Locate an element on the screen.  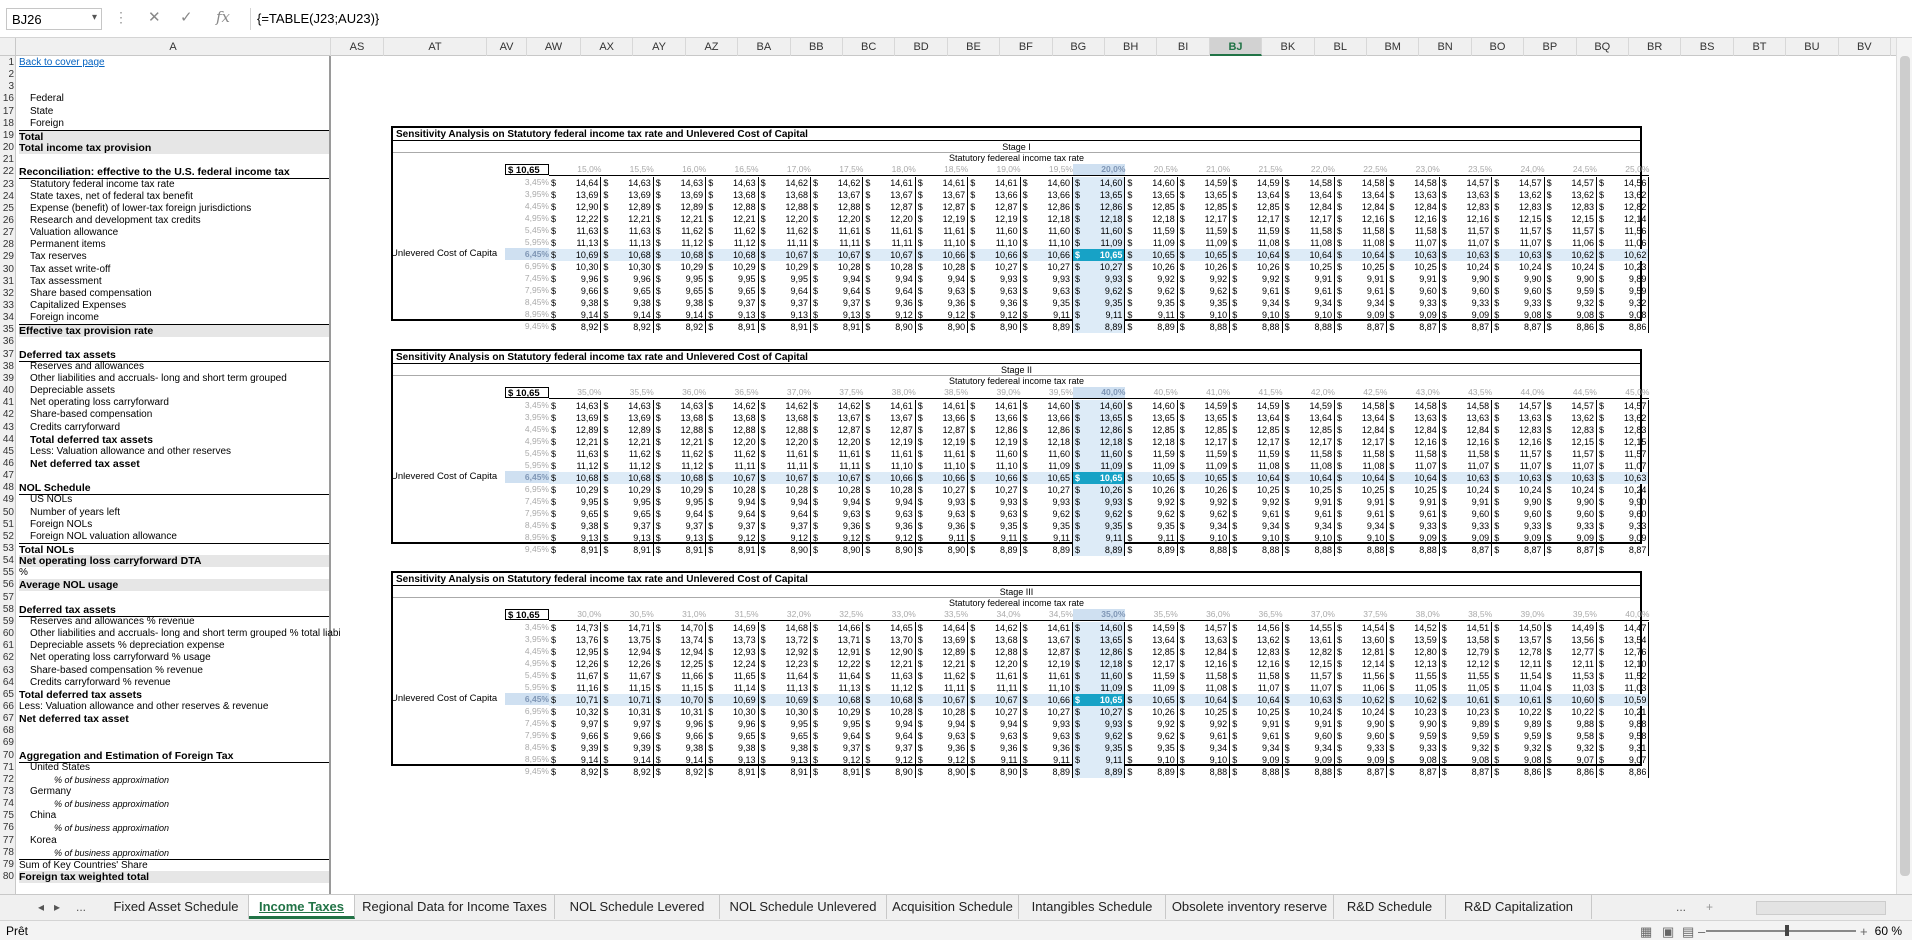
value-cell: $8,87 is located at coordinates (1466, 550).